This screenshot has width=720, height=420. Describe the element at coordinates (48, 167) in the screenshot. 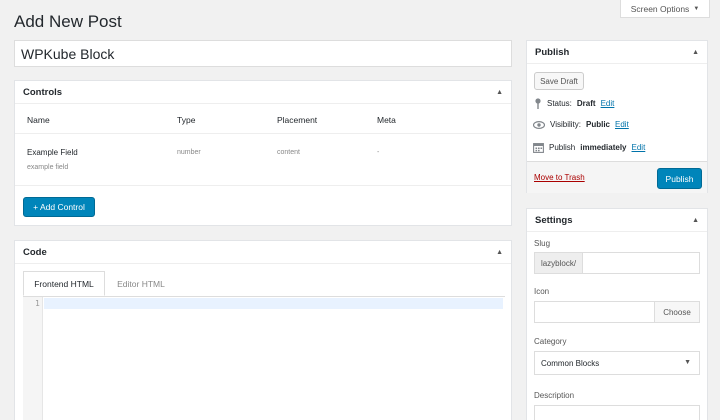

I see `control-slug: example field` at that location.